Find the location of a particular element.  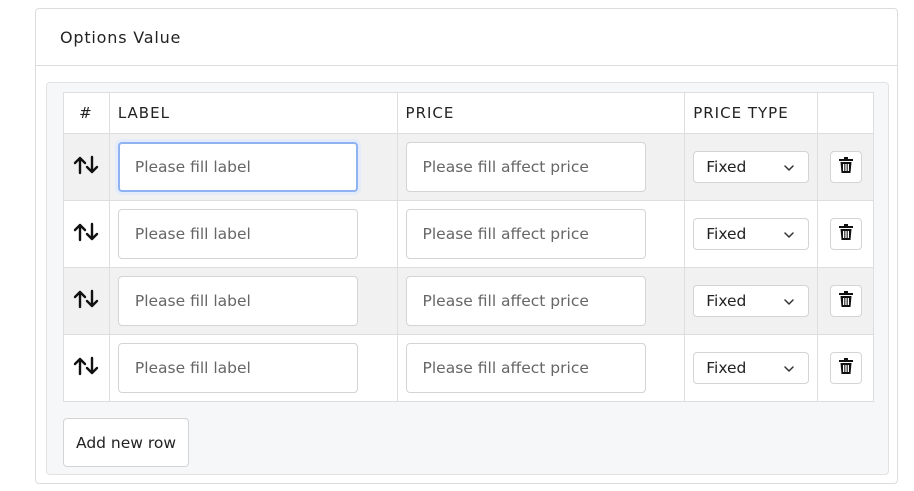

header-label: LABEL is located at coordinates (253, 113).